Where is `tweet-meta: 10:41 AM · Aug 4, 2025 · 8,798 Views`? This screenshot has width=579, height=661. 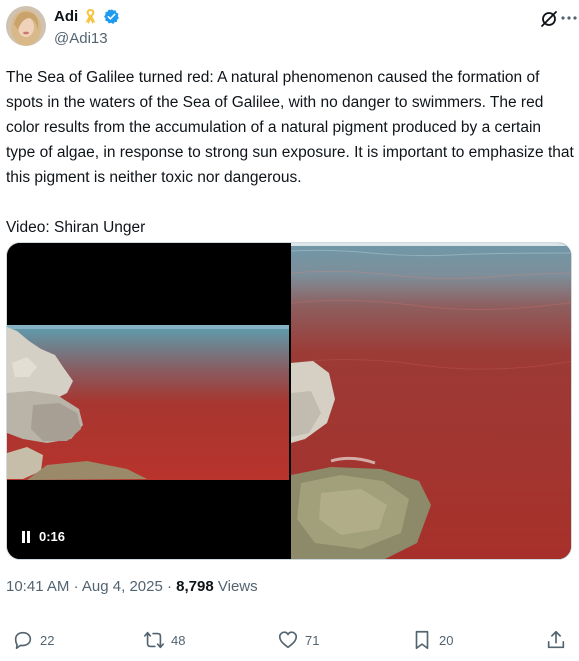
tweet-meta: 10:41 AM · Aug 4, 2025 · 8,798 Views is located at coordinates (132, 586).